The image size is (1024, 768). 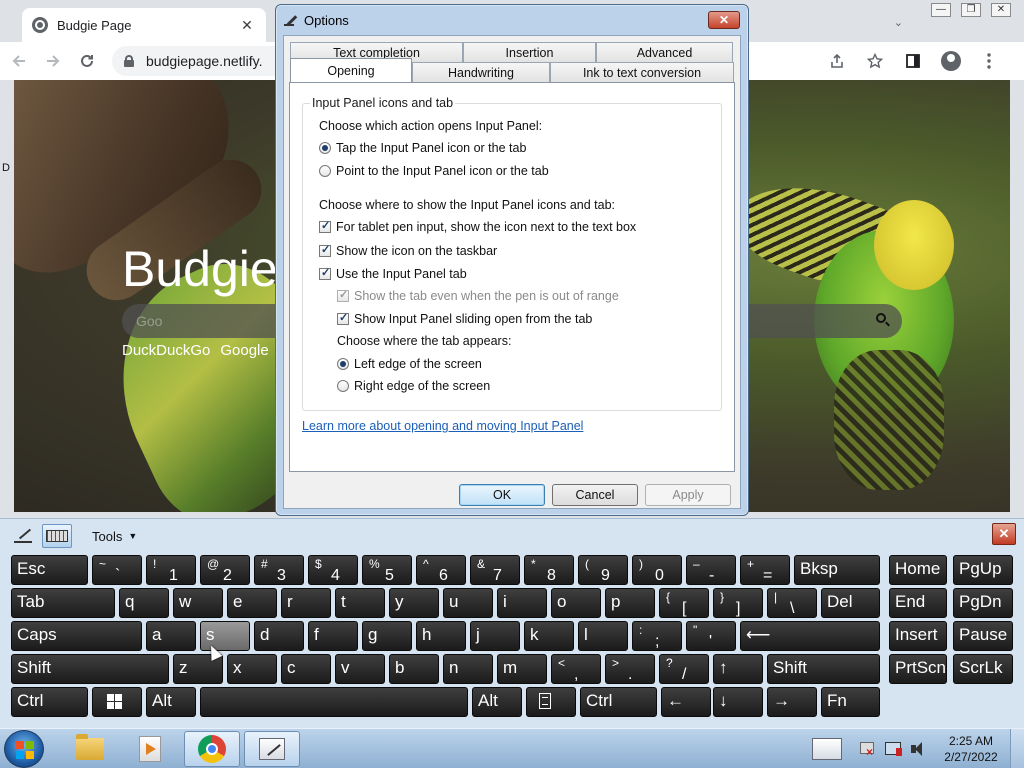 I want to click on close-window-button: ✕, so click(x=1001, y=10).